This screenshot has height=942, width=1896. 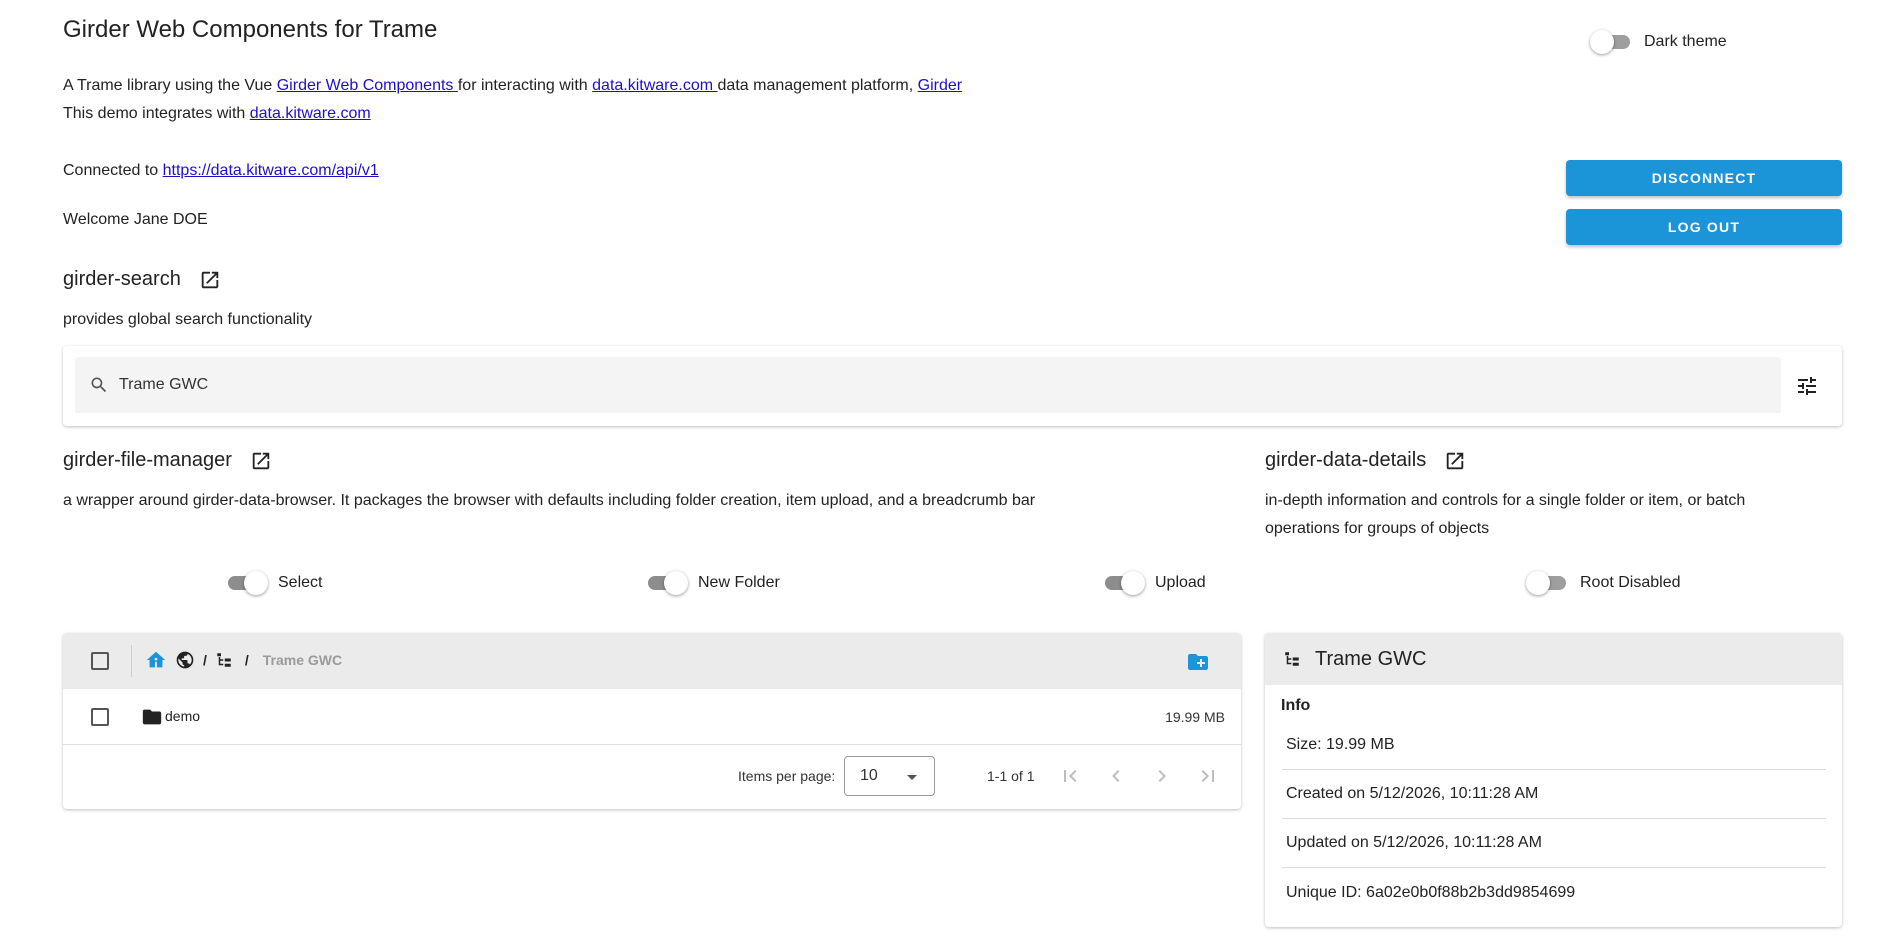 What do you see at coordinates (310, 113) in the screenshot?
I see `data-kitware-link-2: data.kitware.com` at bounding box center [310, 113].